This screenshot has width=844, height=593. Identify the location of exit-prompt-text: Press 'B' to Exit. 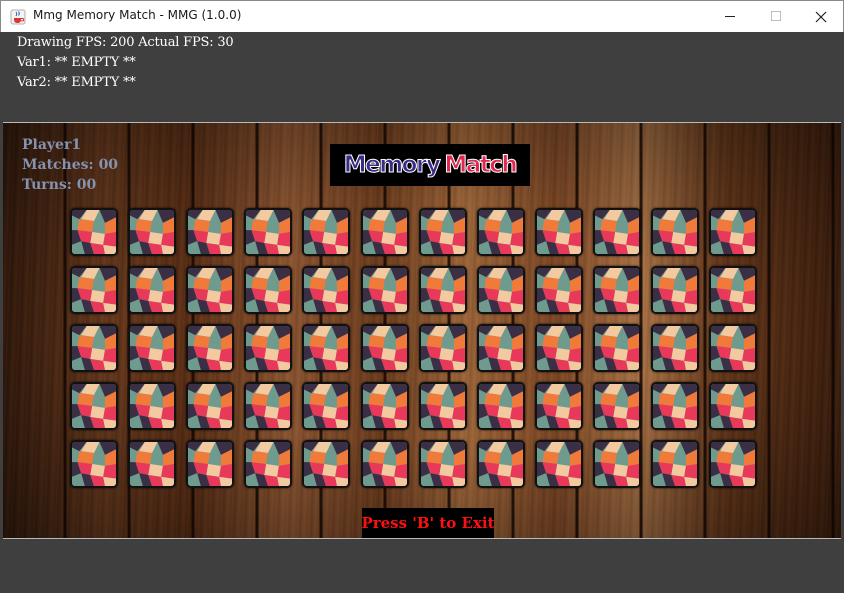
(428, 523).